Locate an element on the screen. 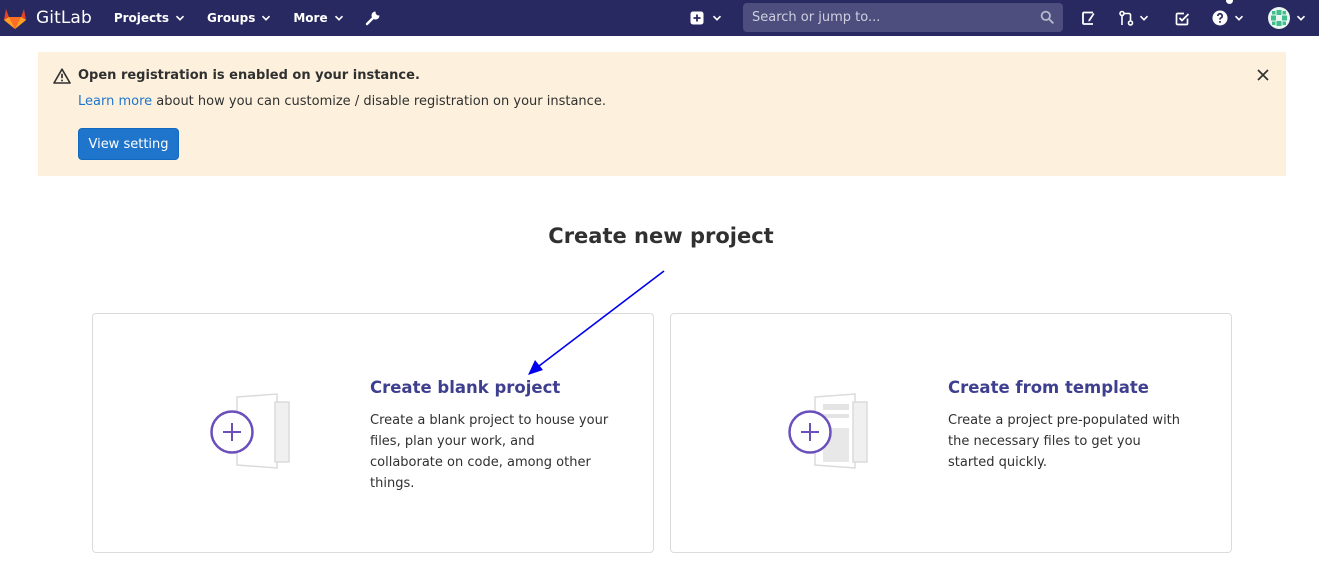  view-setting-button: View setting is located at coordinates (128, 144).